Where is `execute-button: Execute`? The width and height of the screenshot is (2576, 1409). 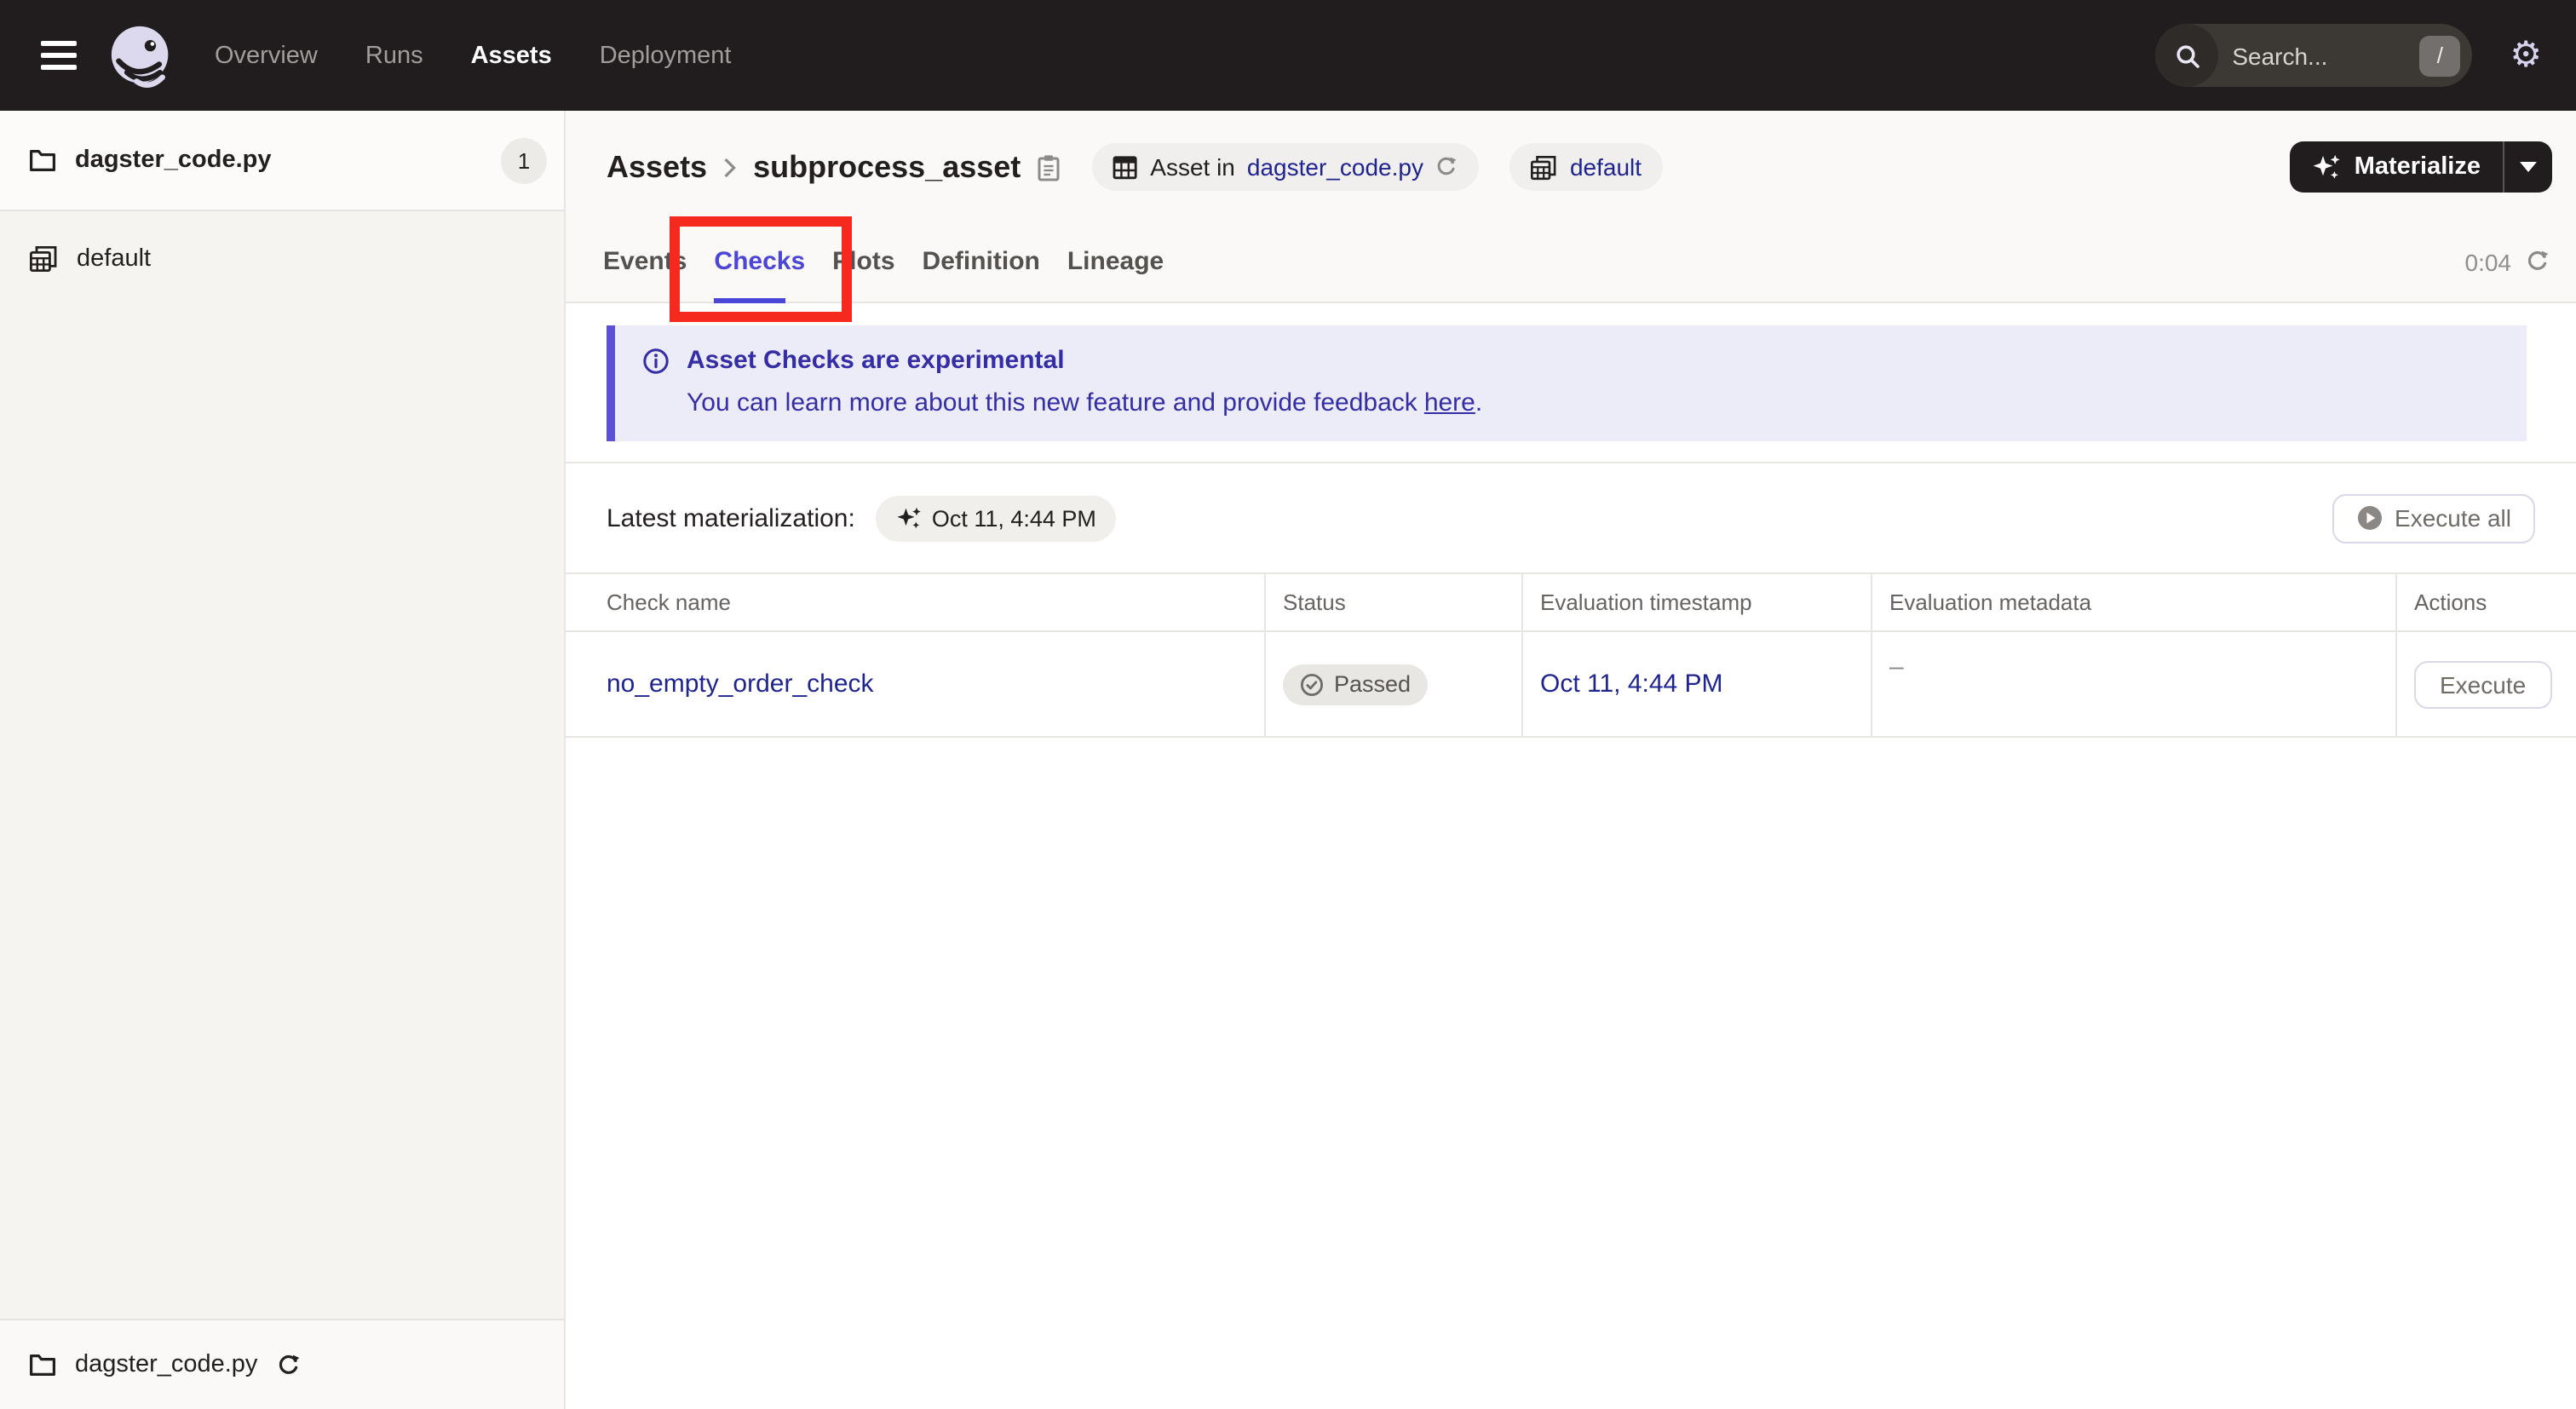
execute-button: Execute is located at coordinates (2483, 684).